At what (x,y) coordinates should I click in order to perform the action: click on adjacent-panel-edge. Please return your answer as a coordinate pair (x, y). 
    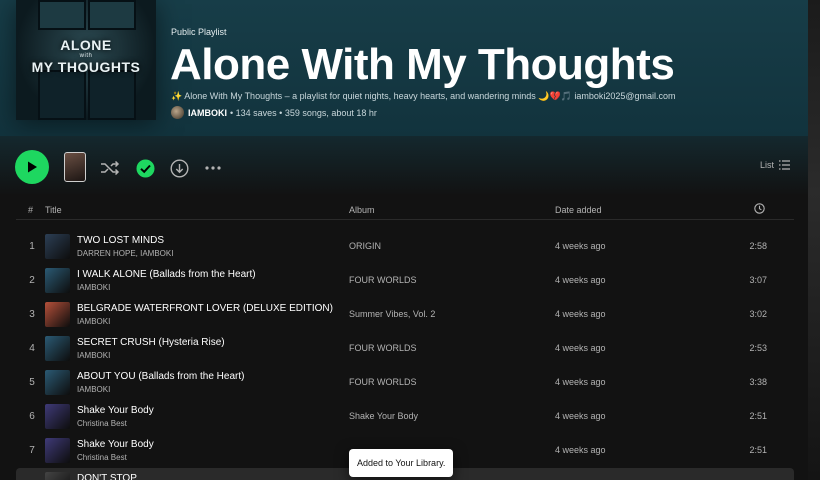
    Looking at the image, I should click on (814, 240).